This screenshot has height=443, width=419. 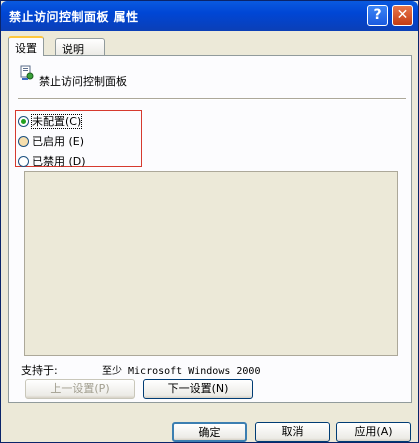 What do you see at coordinates (23, 121) in the screenshot?
I see `radio-not-configured` at bounding box center [23, 121].